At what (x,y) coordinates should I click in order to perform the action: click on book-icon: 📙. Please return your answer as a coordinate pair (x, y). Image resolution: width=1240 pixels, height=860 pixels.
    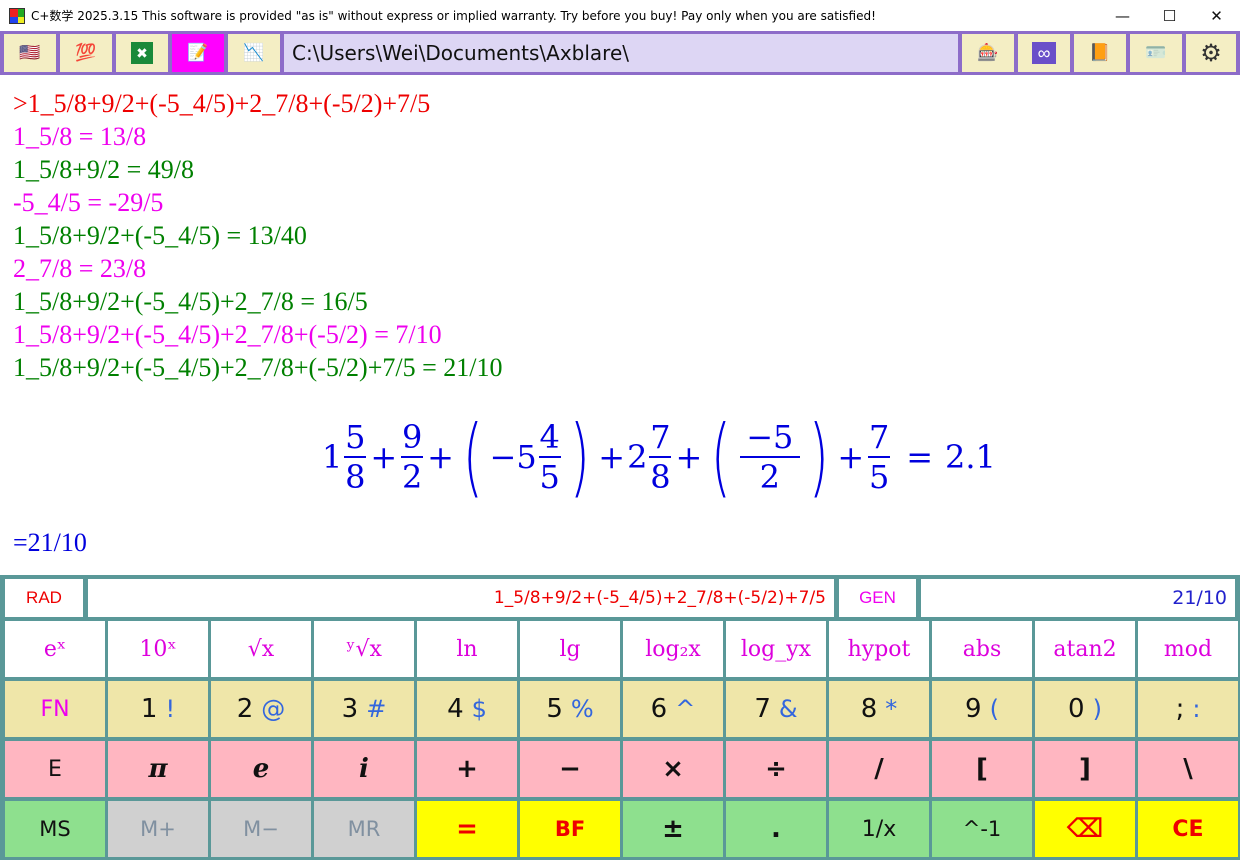
    Looking at the image, I should click on (1100, 52).